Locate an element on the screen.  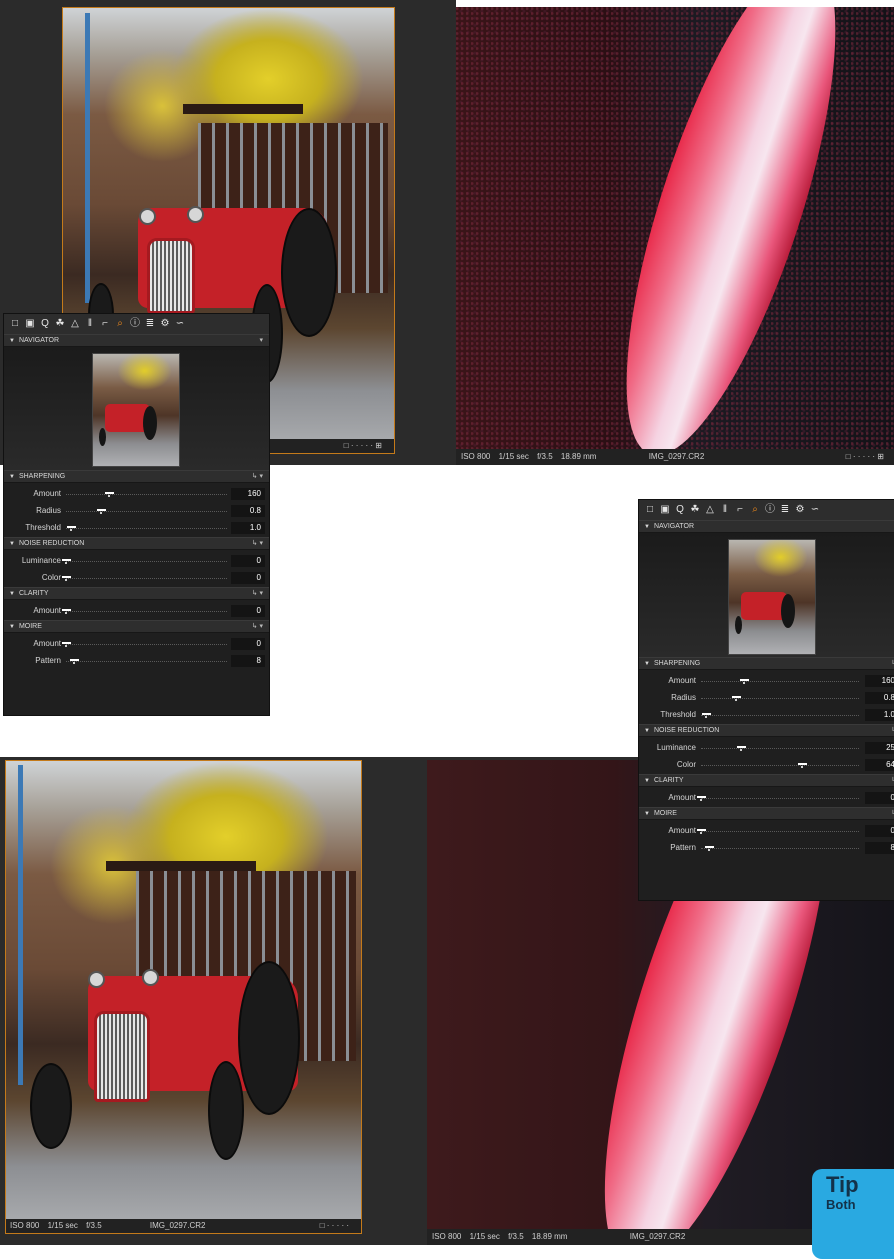
navigator-header: ▼ NAVIGATOR is located at coordinates (766, 526).